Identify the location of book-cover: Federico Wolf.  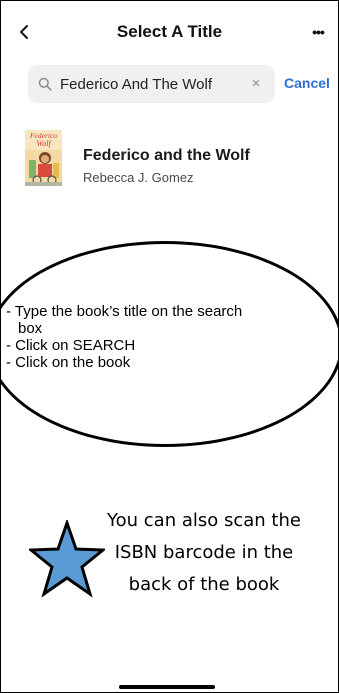
(43, 158).